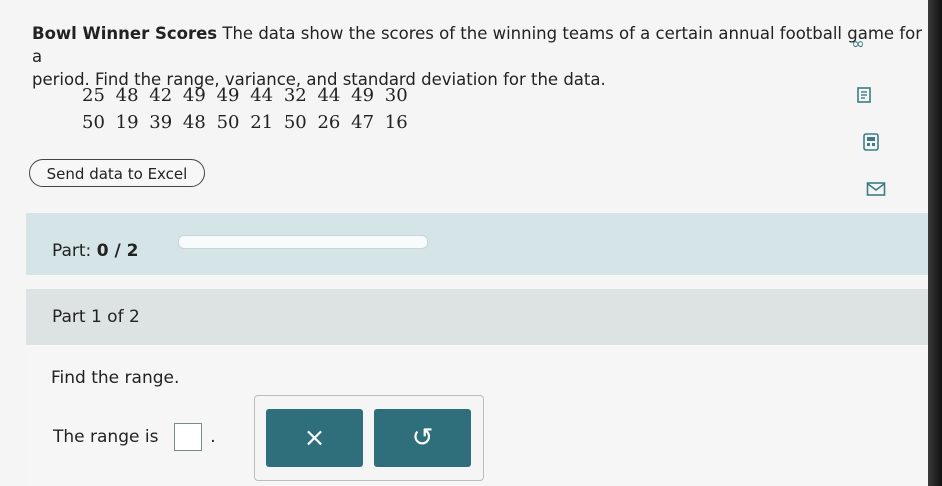  What do you see at coordinates (369, 438) in the screenshot?
I see `answer-tools: × ↺` at bounding box center [369, 438].